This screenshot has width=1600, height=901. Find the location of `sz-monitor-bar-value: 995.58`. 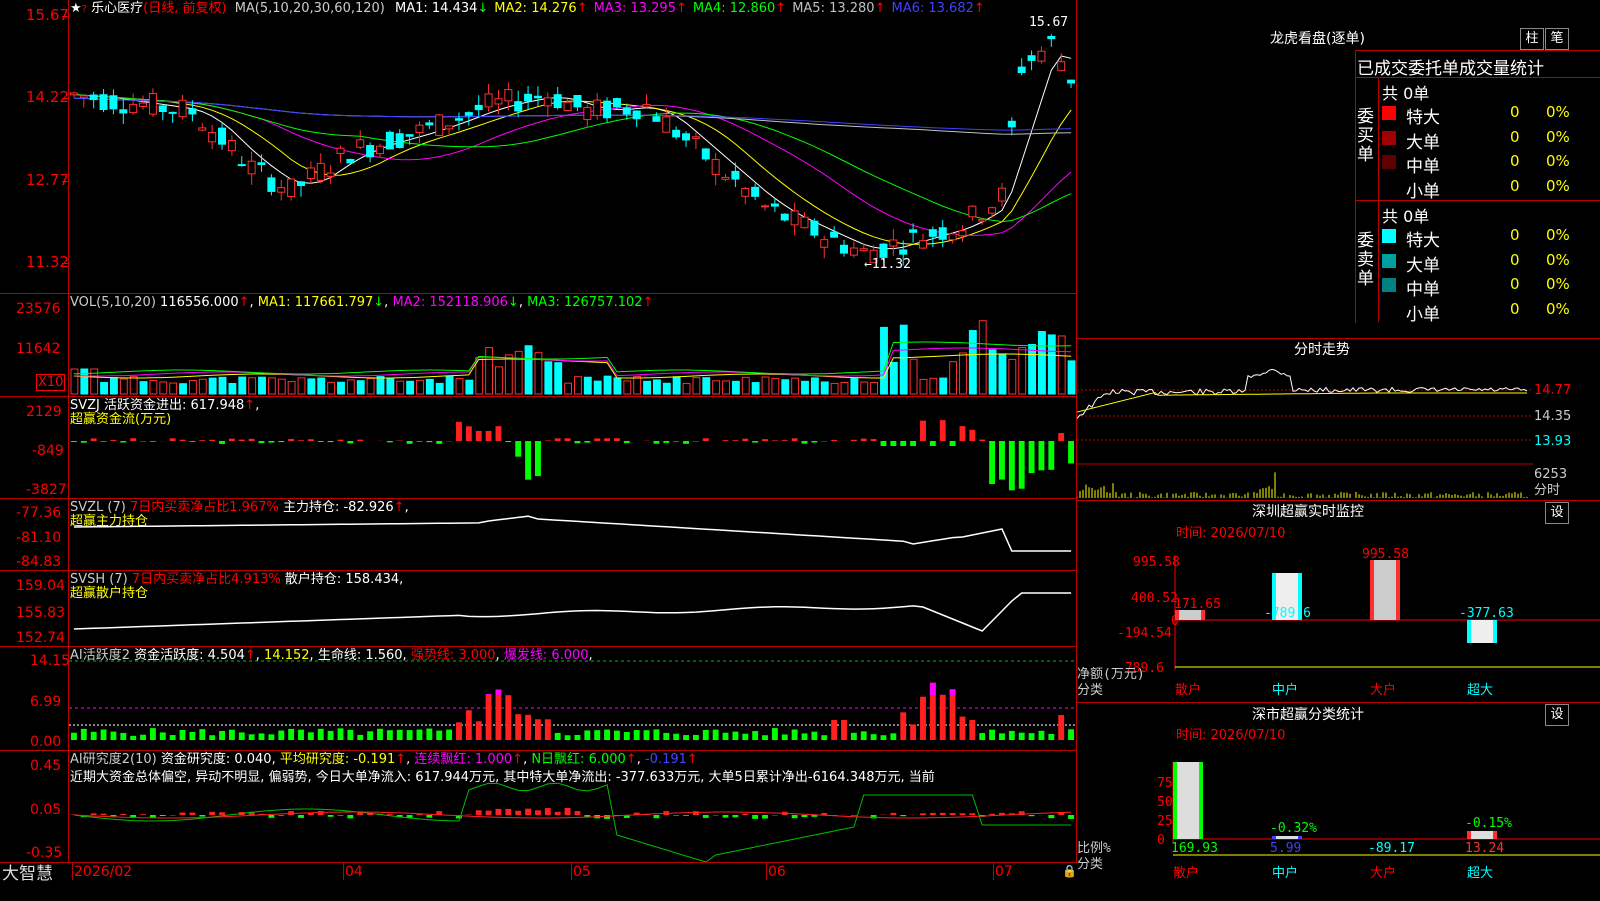

sz-monitor-bar-value: 995.58 is located at coordinates (1385, 554).